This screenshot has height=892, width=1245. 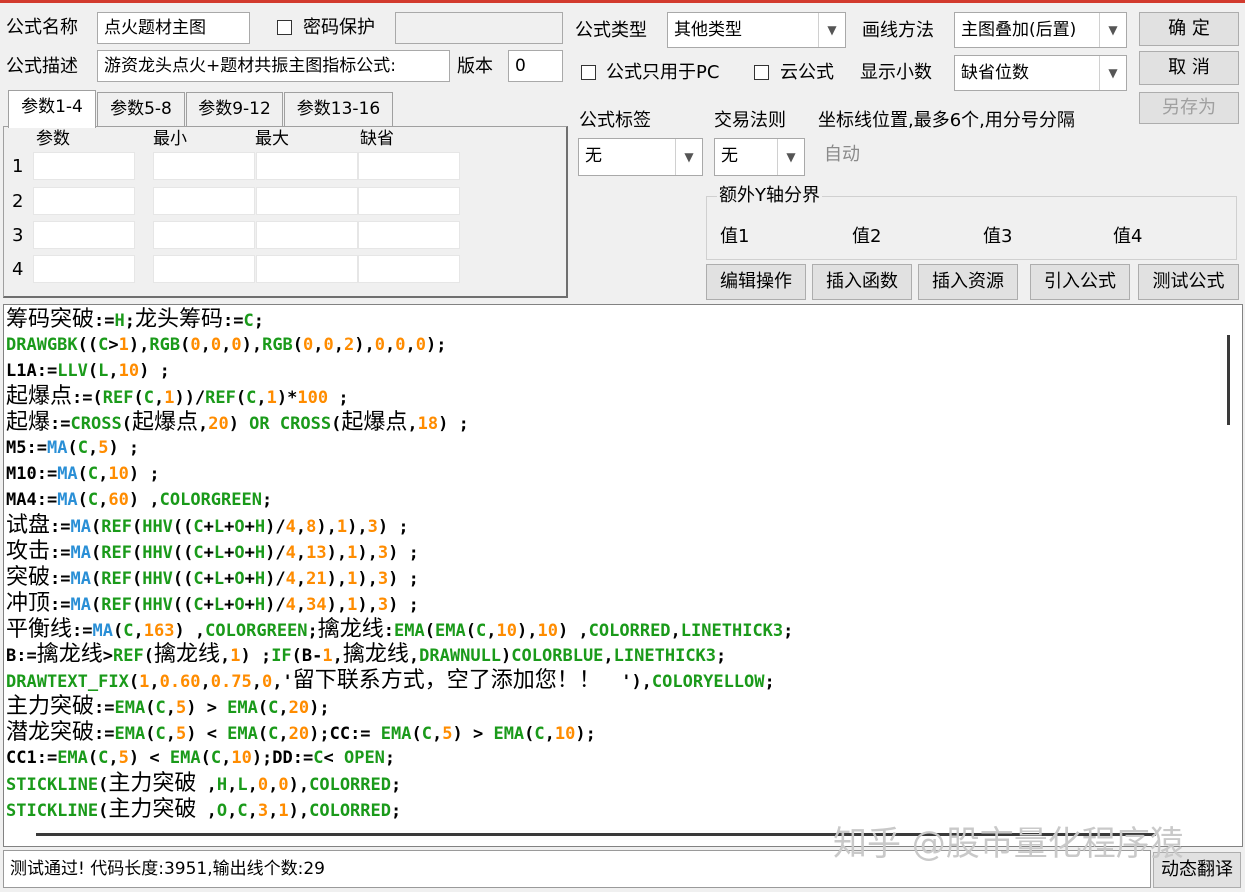 What do you see at coordinates (204, 235) in the screenshot?
I see `param-3-min` at bounding box center [204, 235].